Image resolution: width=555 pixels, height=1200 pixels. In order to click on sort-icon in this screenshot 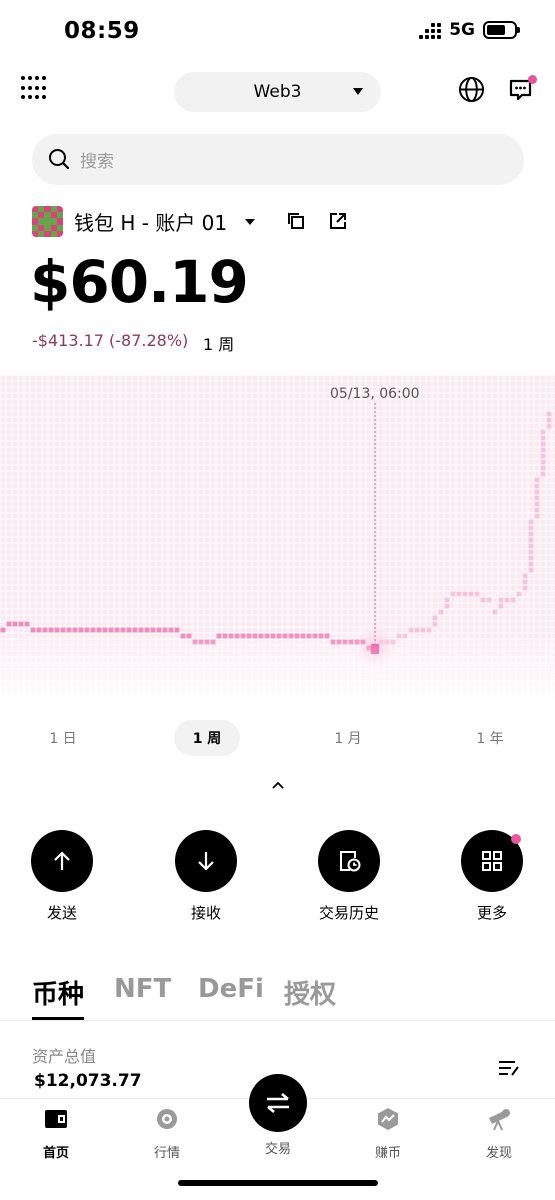, I will do `click(509, 1068)`.